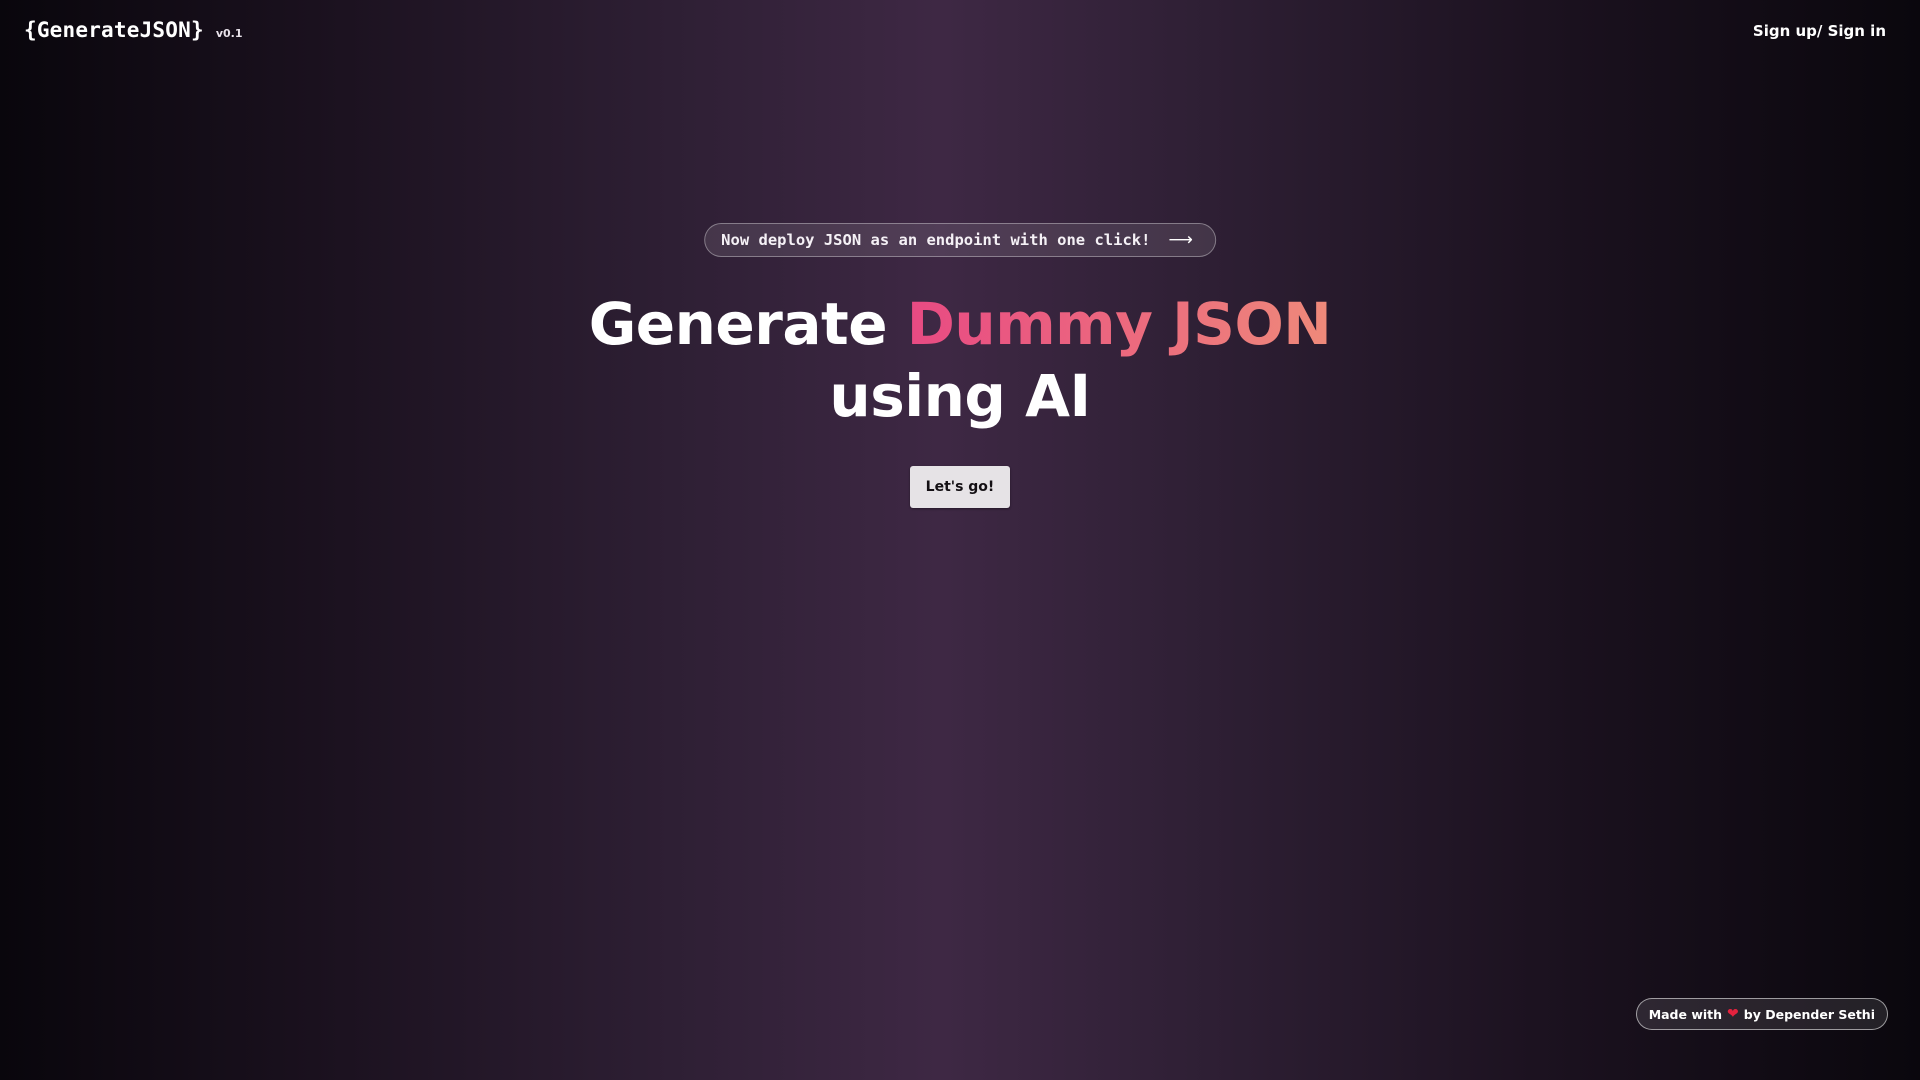 This screenshot has width=1920, height=1080. I want to click on heart-icon: ❤, so click(1733, 1014).